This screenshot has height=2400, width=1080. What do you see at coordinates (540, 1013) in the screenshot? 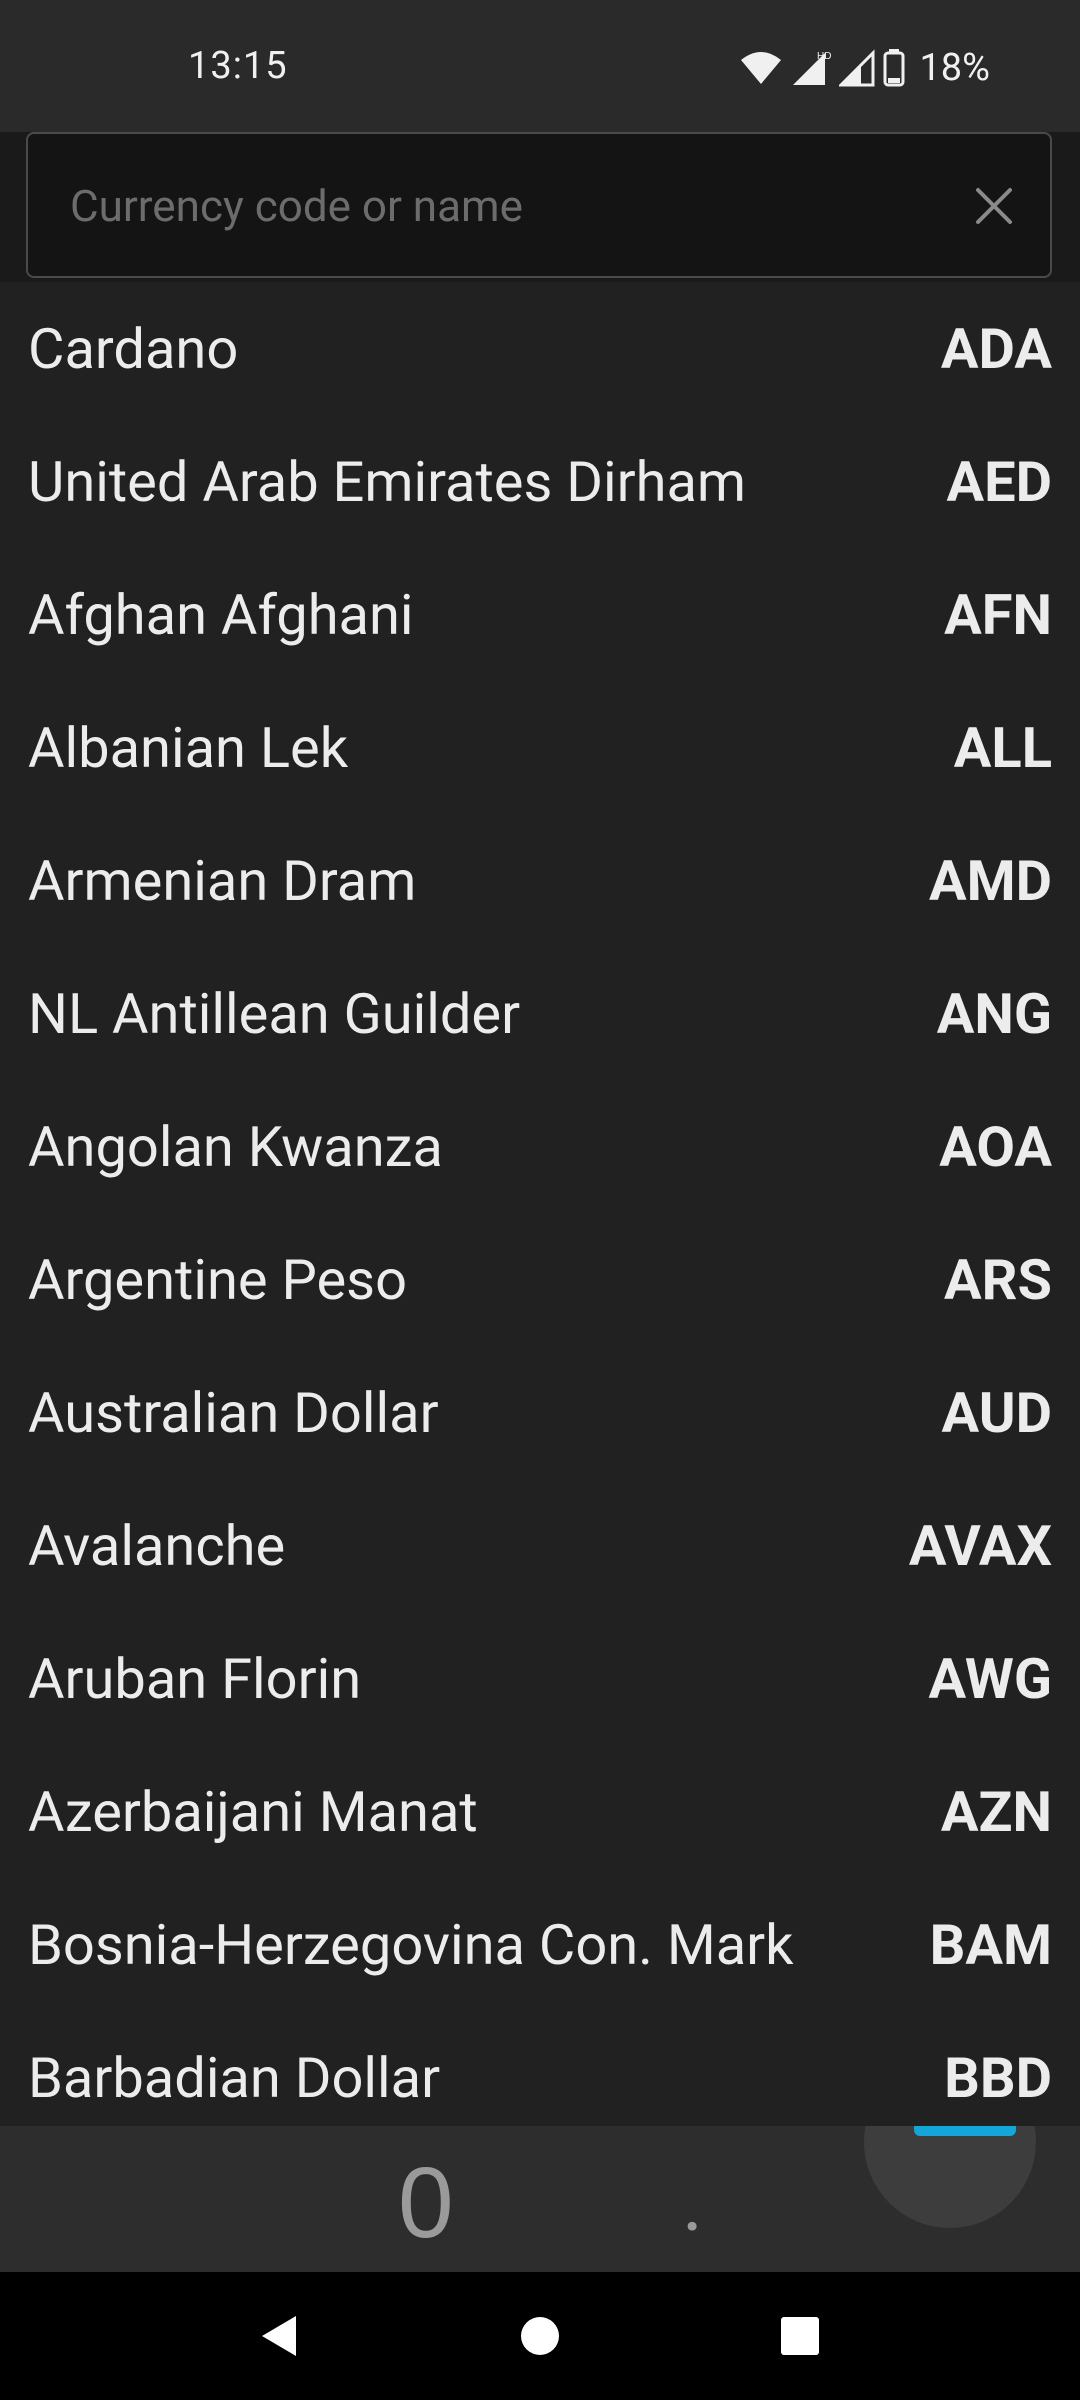
I see `currency-list-item: NL Antillean Guilder ANG` at bounding box center [540, 1013].